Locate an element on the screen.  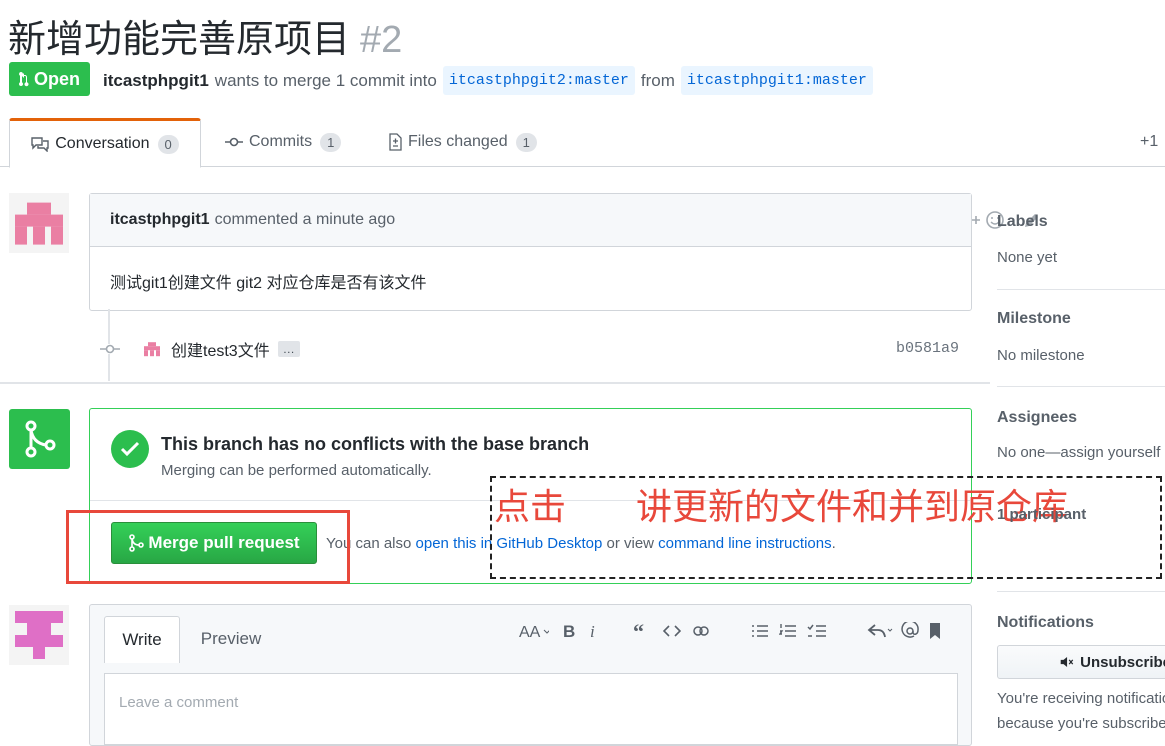
quote-icon: “ is located at coordinates (642, 631).